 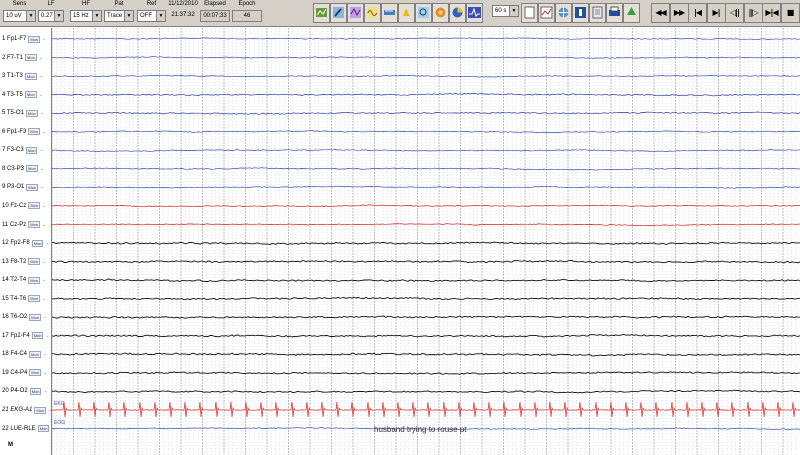 What do you see at coordinates (151, 16) in the screenshot?
I see `ref-dropdown: OFF ▼` at bounding box center [151, 16].